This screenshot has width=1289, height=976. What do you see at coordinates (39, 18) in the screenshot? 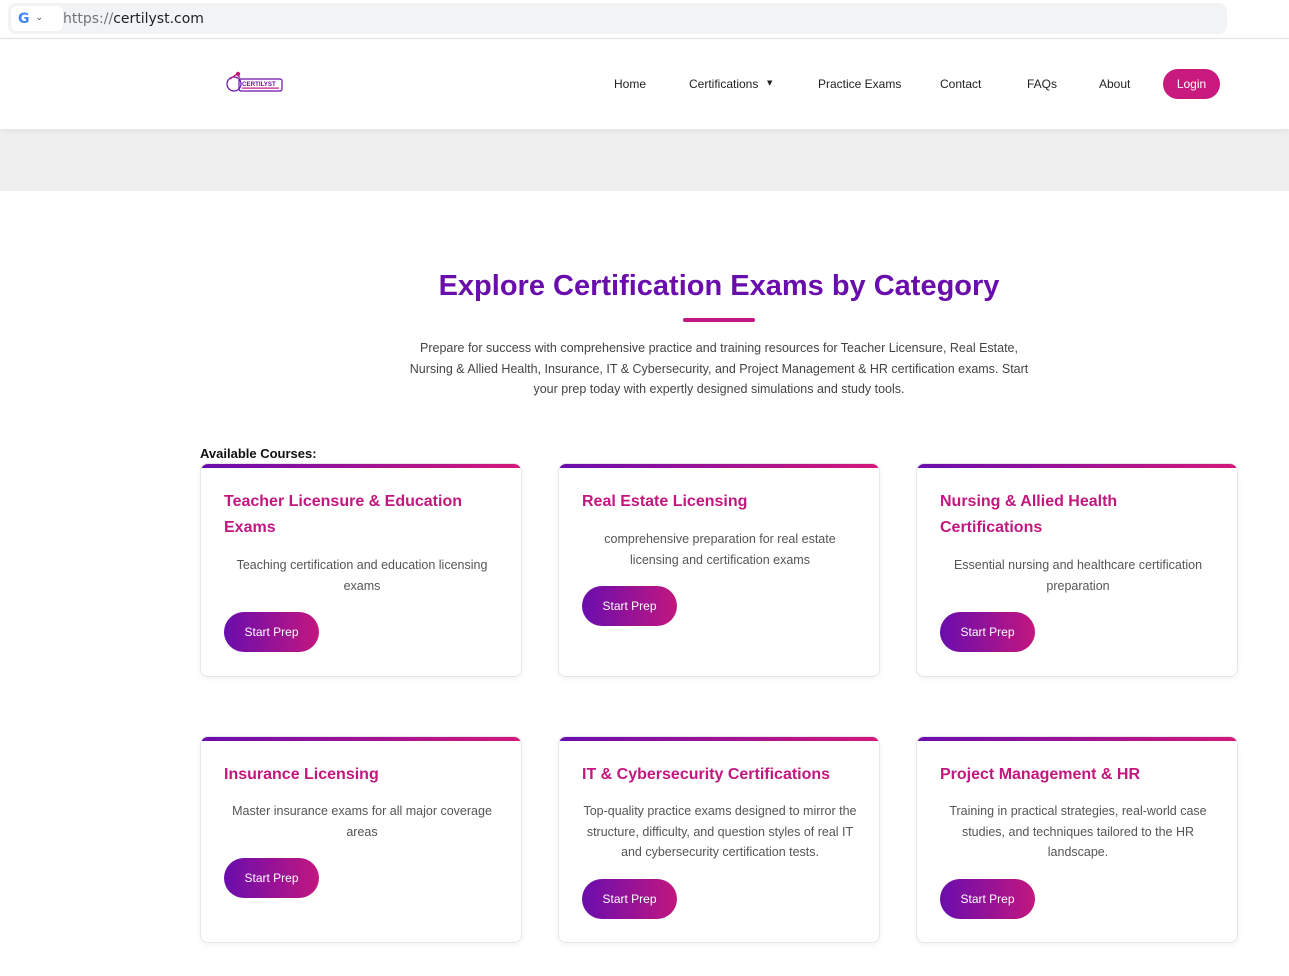
I see `chevron-down-icon: ⌄` at bounding box center [39, 18].